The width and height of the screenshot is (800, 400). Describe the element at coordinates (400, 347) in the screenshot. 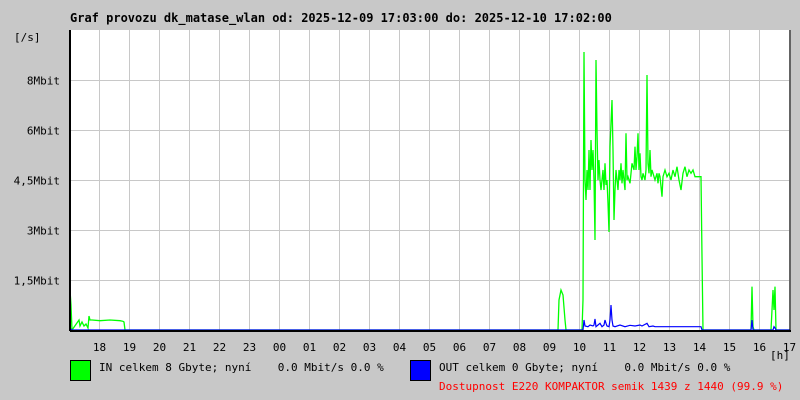

I see `x-tick-label: 04` at that location.